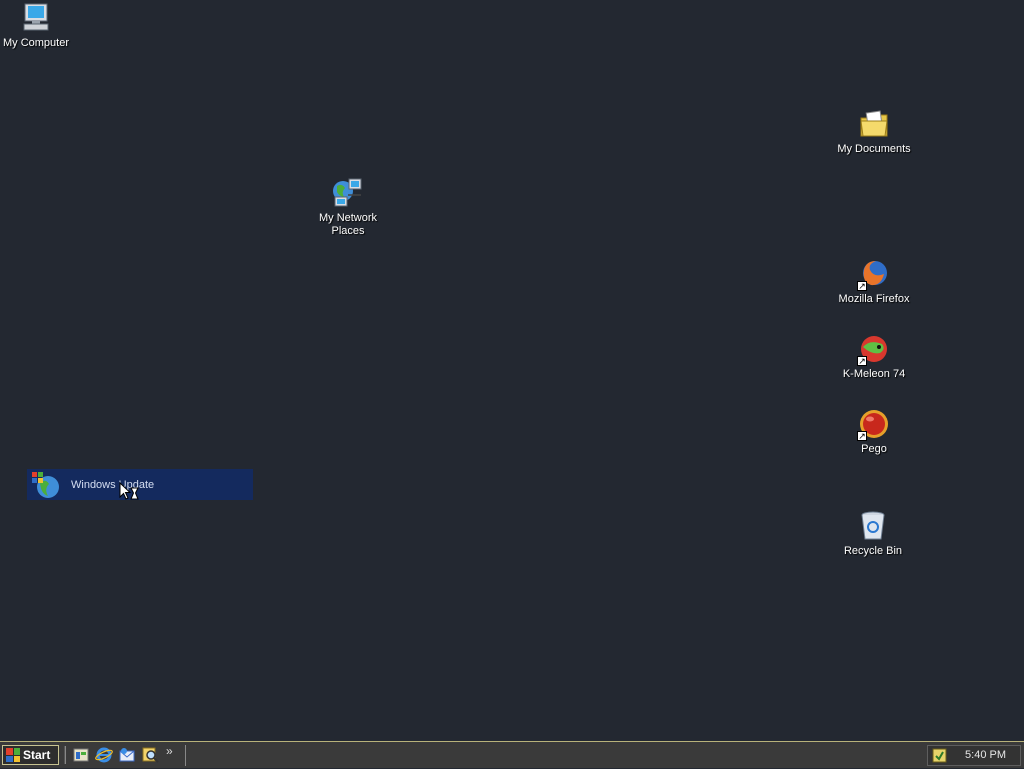  What do you see at coordinates (985, 755) in the screenshot?
I see `clock: 5:40 PM` at bounding box center [985, 755].